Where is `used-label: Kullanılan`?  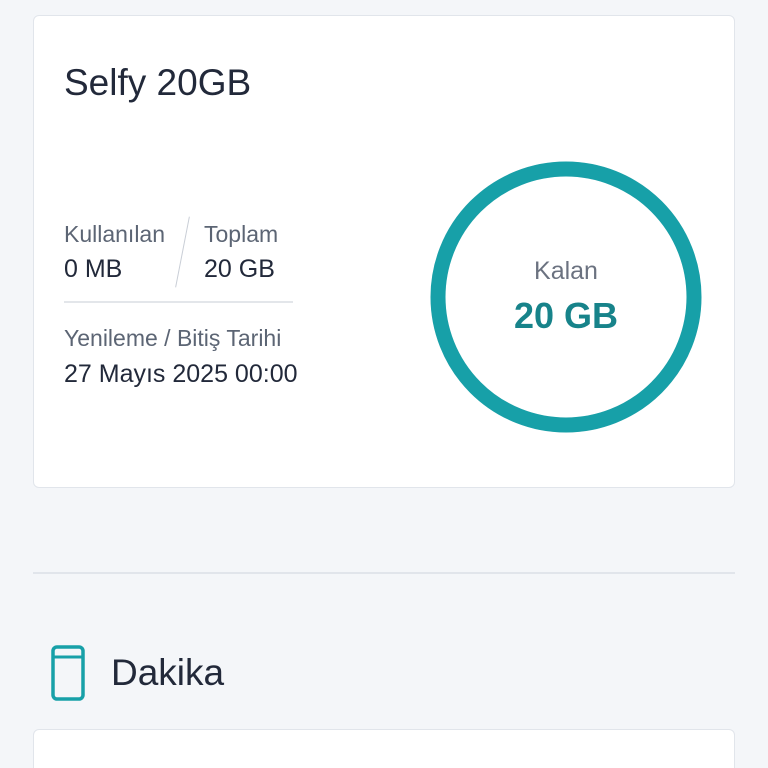
used-label: Kullanılan is located at coordinates (115, 234).